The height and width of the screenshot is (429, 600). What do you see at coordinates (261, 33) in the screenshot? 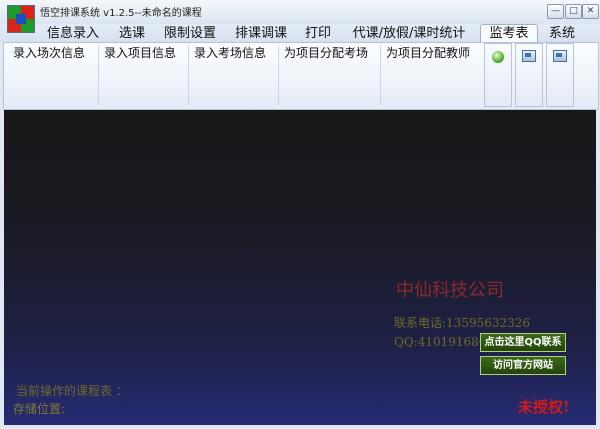
I see `tab-scheduling: 排课调课` at bounding box center [261, 33].